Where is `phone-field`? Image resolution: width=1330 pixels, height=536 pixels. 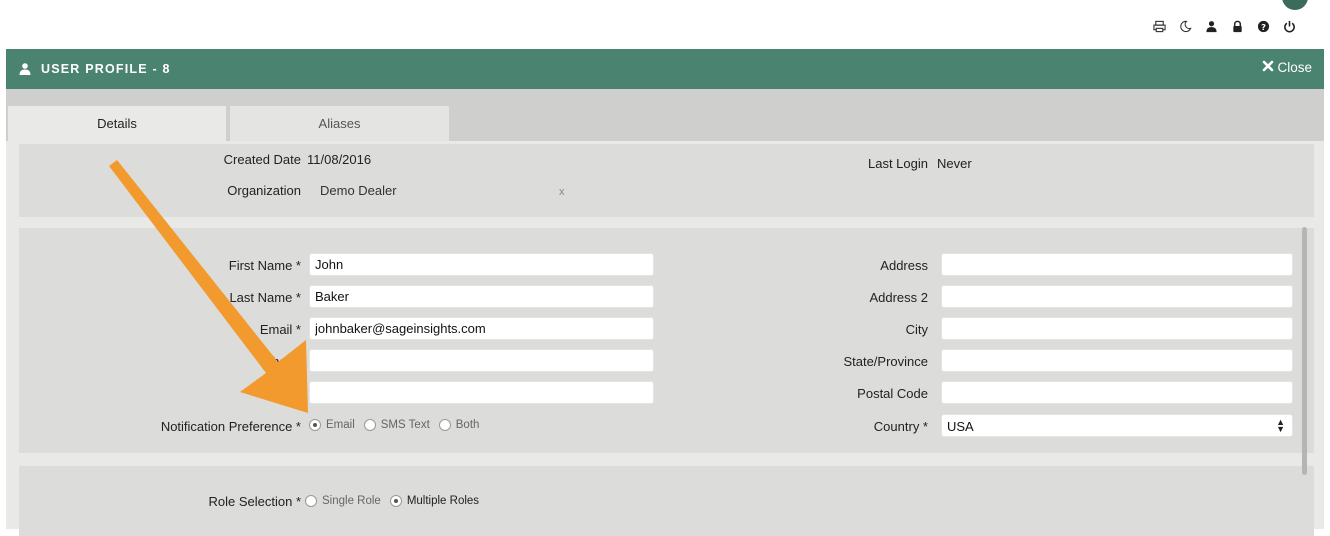 phone-field is located at coordinates (481, 360).